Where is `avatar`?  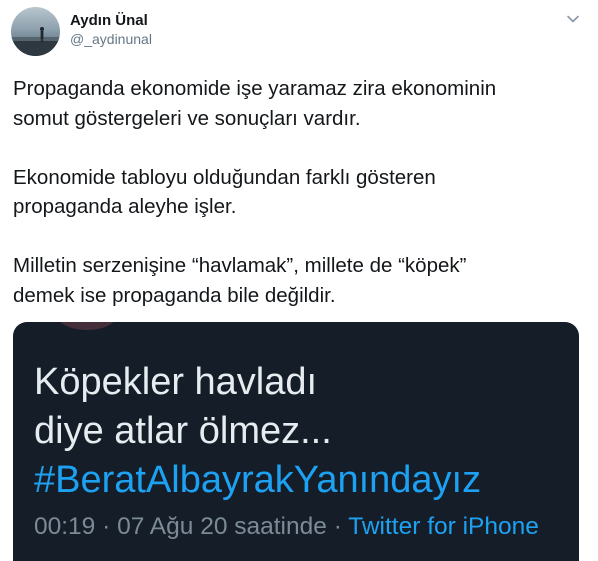 avatar is located at coordinates (35, 31).